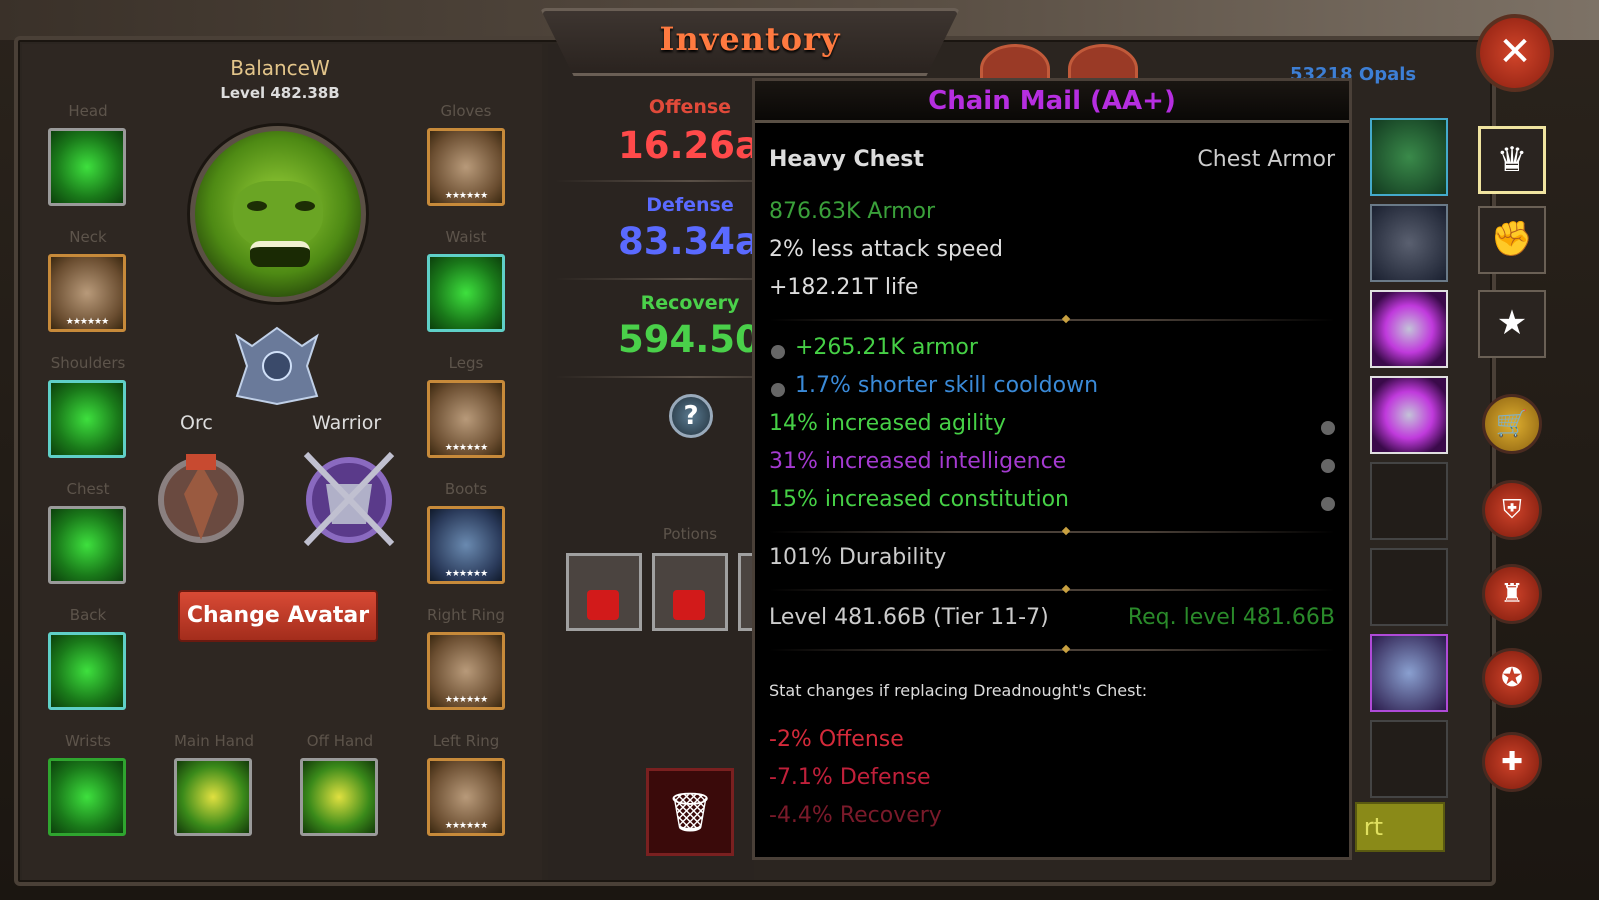 The image size is (1599, 900). I want to click on right-ring-slot: ★★★★★★, so click(466, 671).